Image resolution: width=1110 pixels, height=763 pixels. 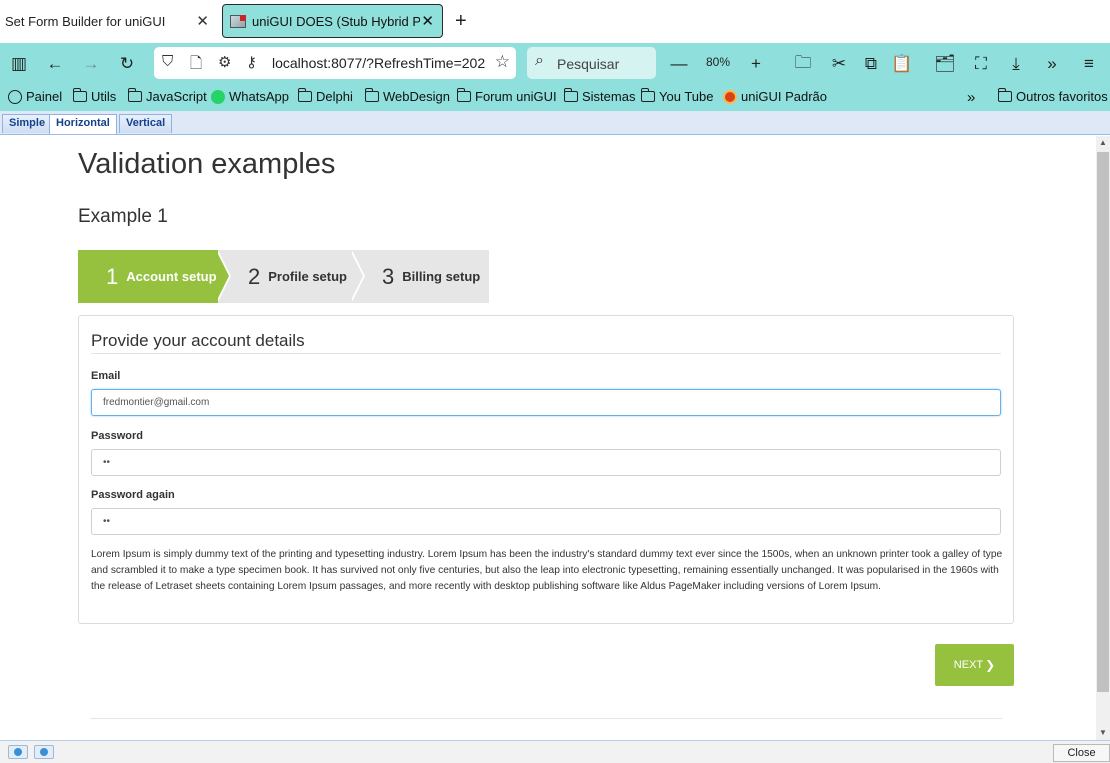 I want to click on vertical-scrollbar: ▲ ▼, so click(x=1103, y=438).